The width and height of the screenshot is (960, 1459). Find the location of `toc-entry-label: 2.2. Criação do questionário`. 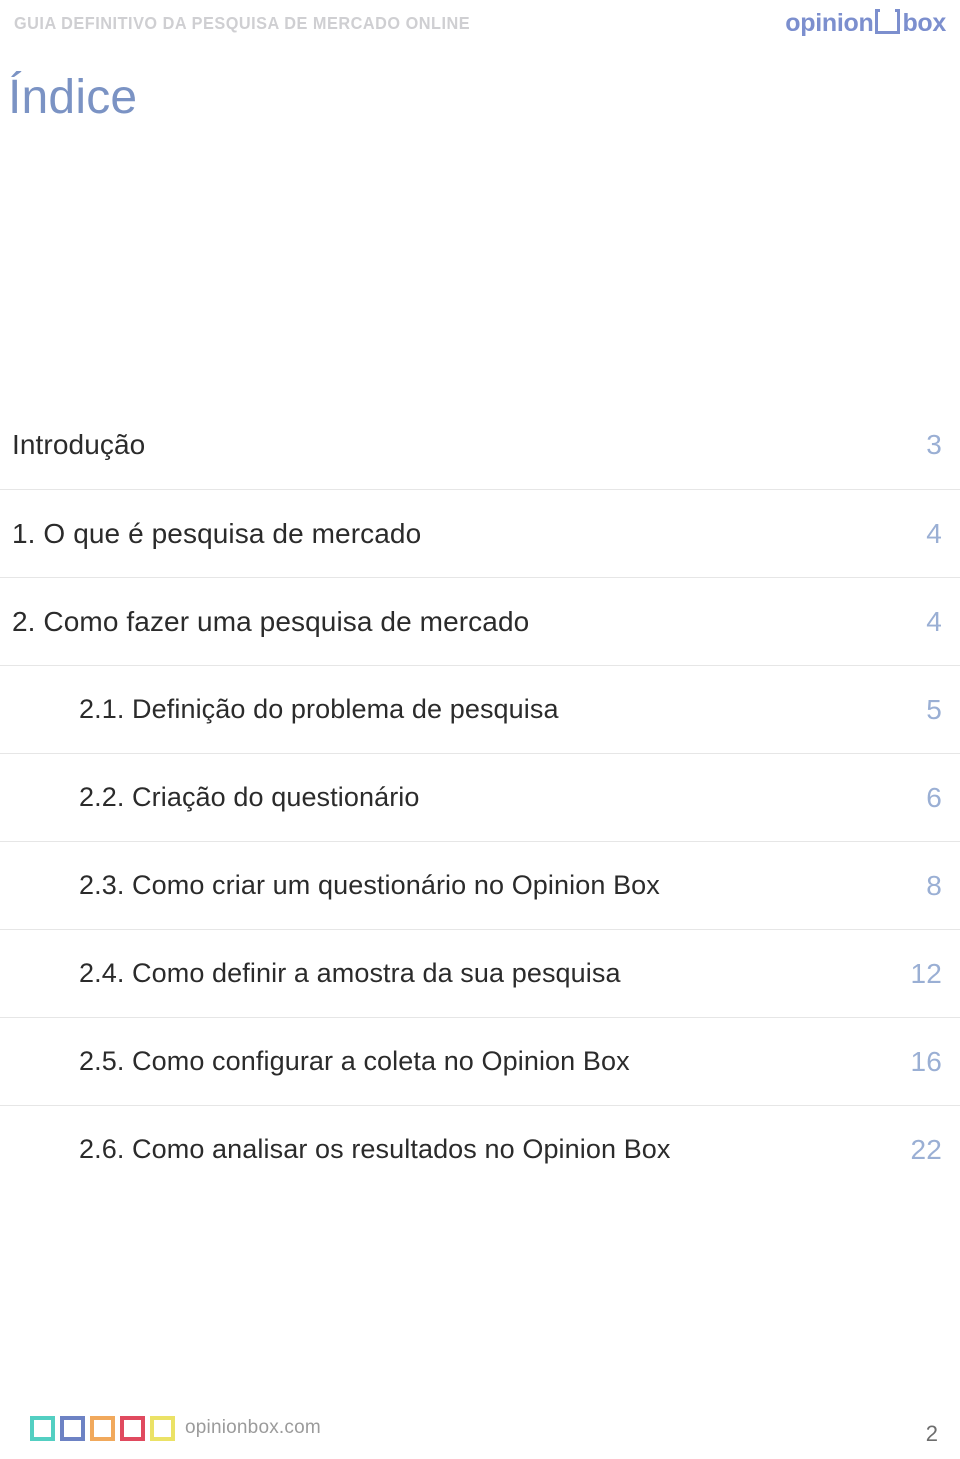

toc-entry-label: 2.2. Criação do questionário is located at coordinates (249, 797).